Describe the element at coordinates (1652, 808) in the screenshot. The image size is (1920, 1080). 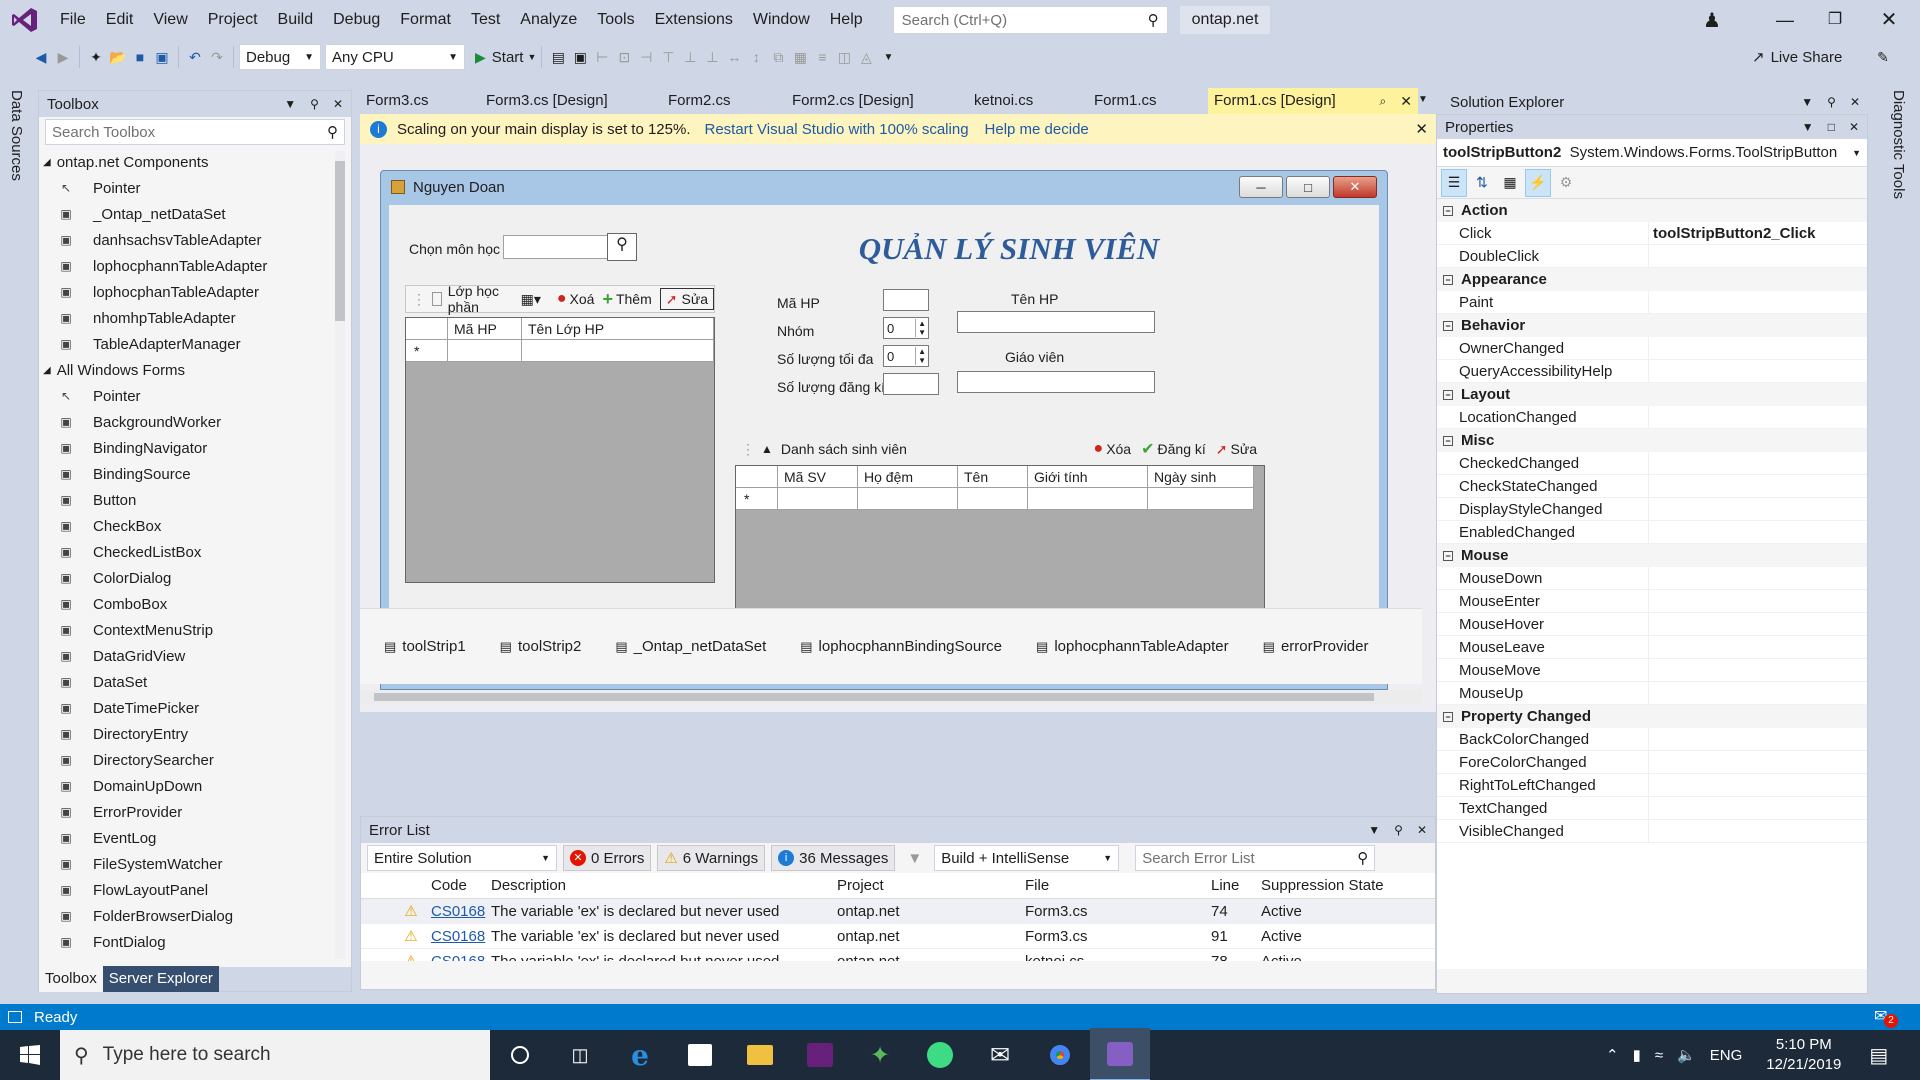
I see `property-row: TextChanged` at that location.